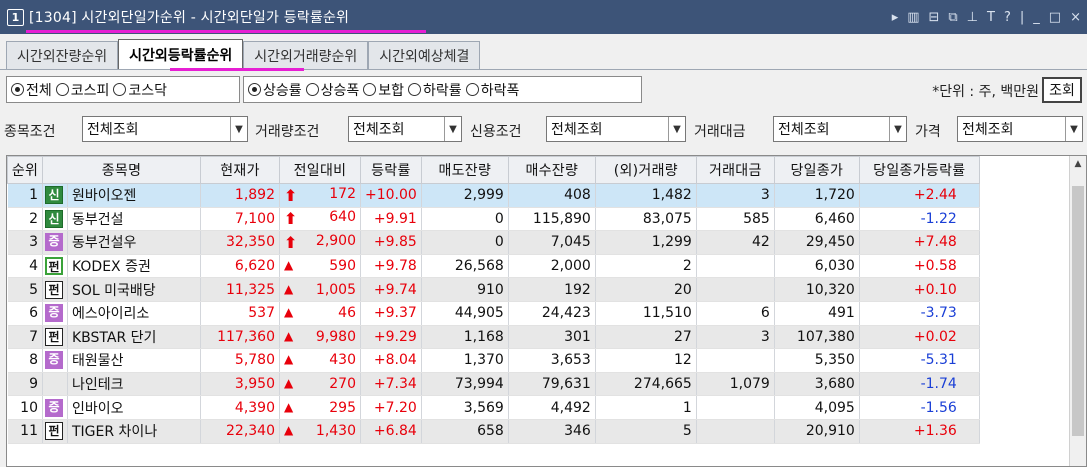  Describe the element at coordinates (31, 90) in the screenshot. I see `market-option: 전체` at that location.